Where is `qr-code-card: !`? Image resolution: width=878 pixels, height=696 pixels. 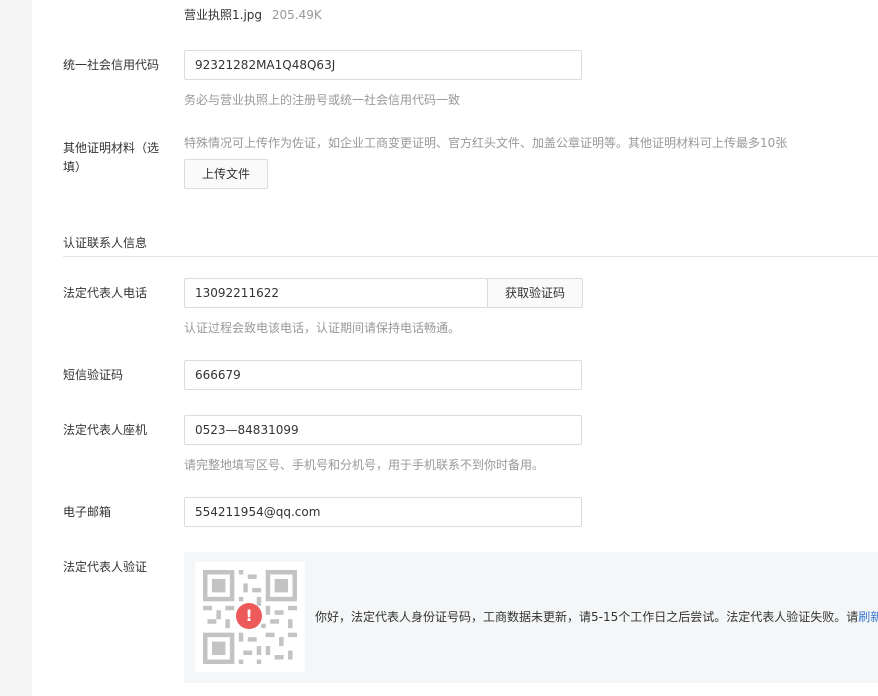
qr-code-card: ! is located at coordinates (250, 617).